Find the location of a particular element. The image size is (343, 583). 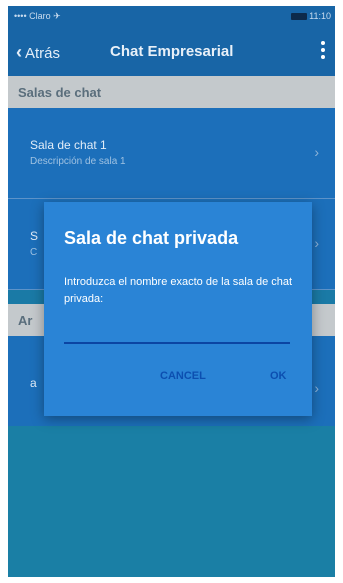

ok-button: OK is located at coordinates (278, 376).